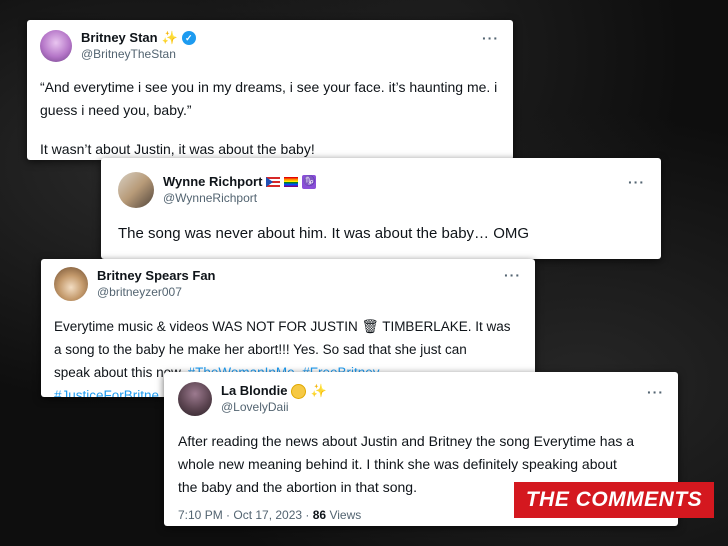 This screenshot has height=546, width=728. Describe the element at coordinates (156, 292) in the screenshot. I see `user-handle: @britneyzer007` at that location.